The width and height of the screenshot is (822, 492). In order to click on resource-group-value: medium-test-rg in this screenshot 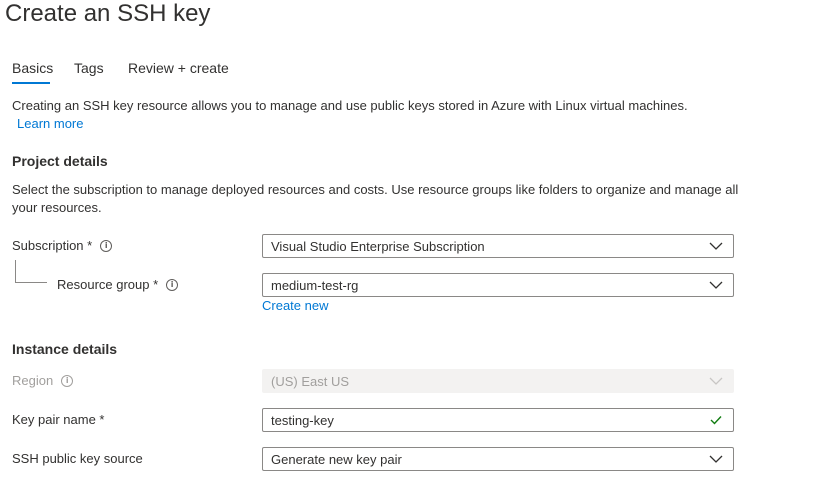, I will do `click(315, 285)`.